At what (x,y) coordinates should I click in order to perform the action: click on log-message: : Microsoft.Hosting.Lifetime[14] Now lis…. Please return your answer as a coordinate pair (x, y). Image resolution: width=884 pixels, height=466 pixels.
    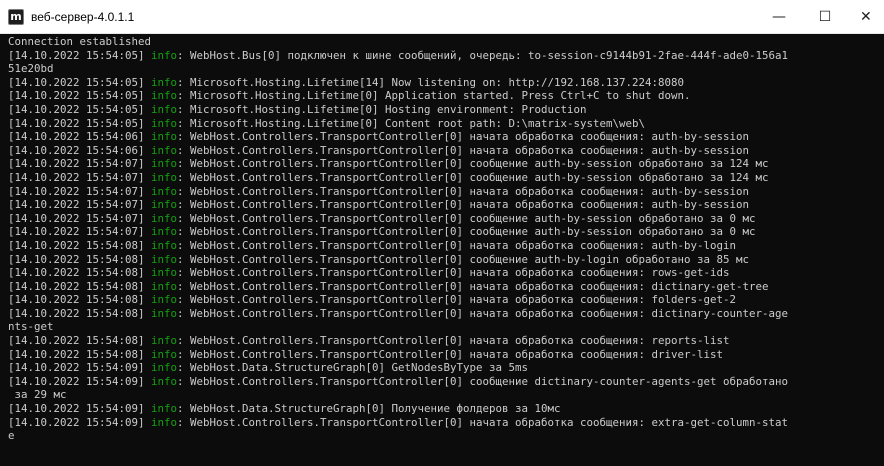
    Looking at the image, I should click on (431, 82).